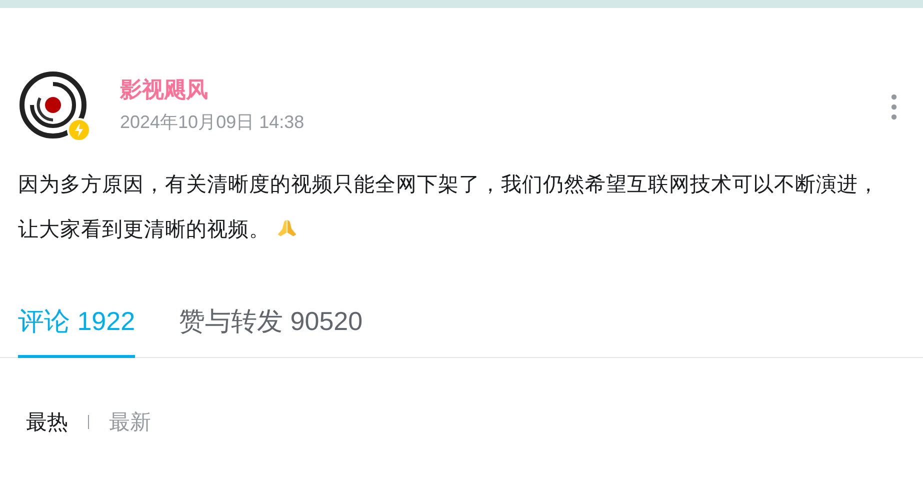 The width and height of the screenshot is (923, 497). I want to click on avatar-icon, so click(53, 105).